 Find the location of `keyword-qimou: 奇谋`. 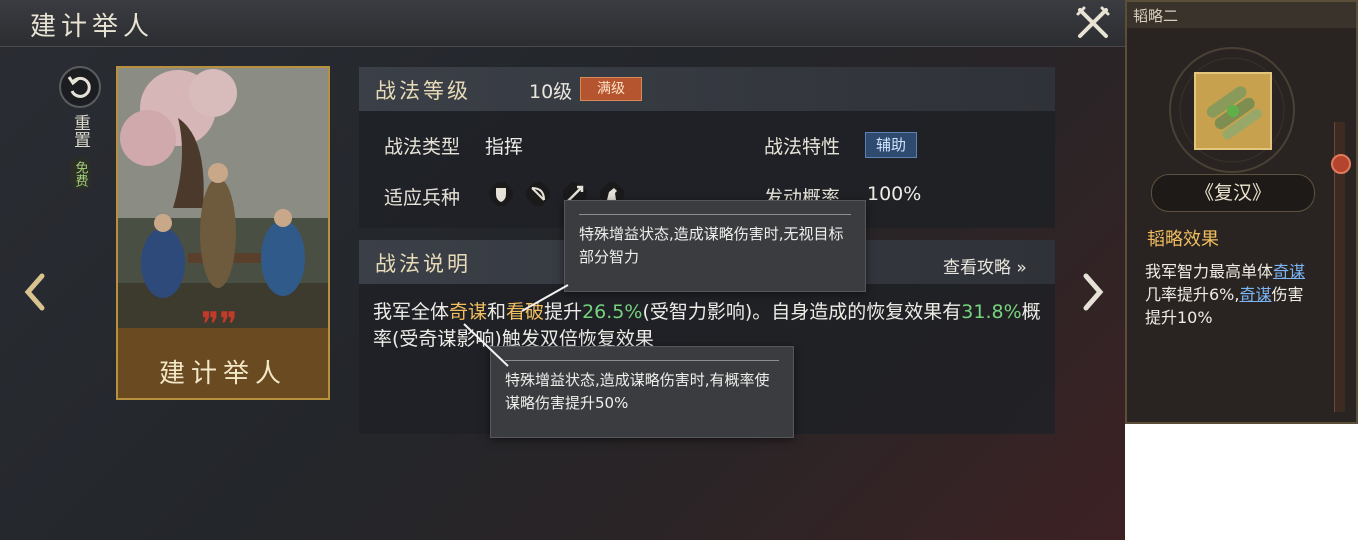

keyword-qimou: 奇谋 is located at coordinates (468, 312).